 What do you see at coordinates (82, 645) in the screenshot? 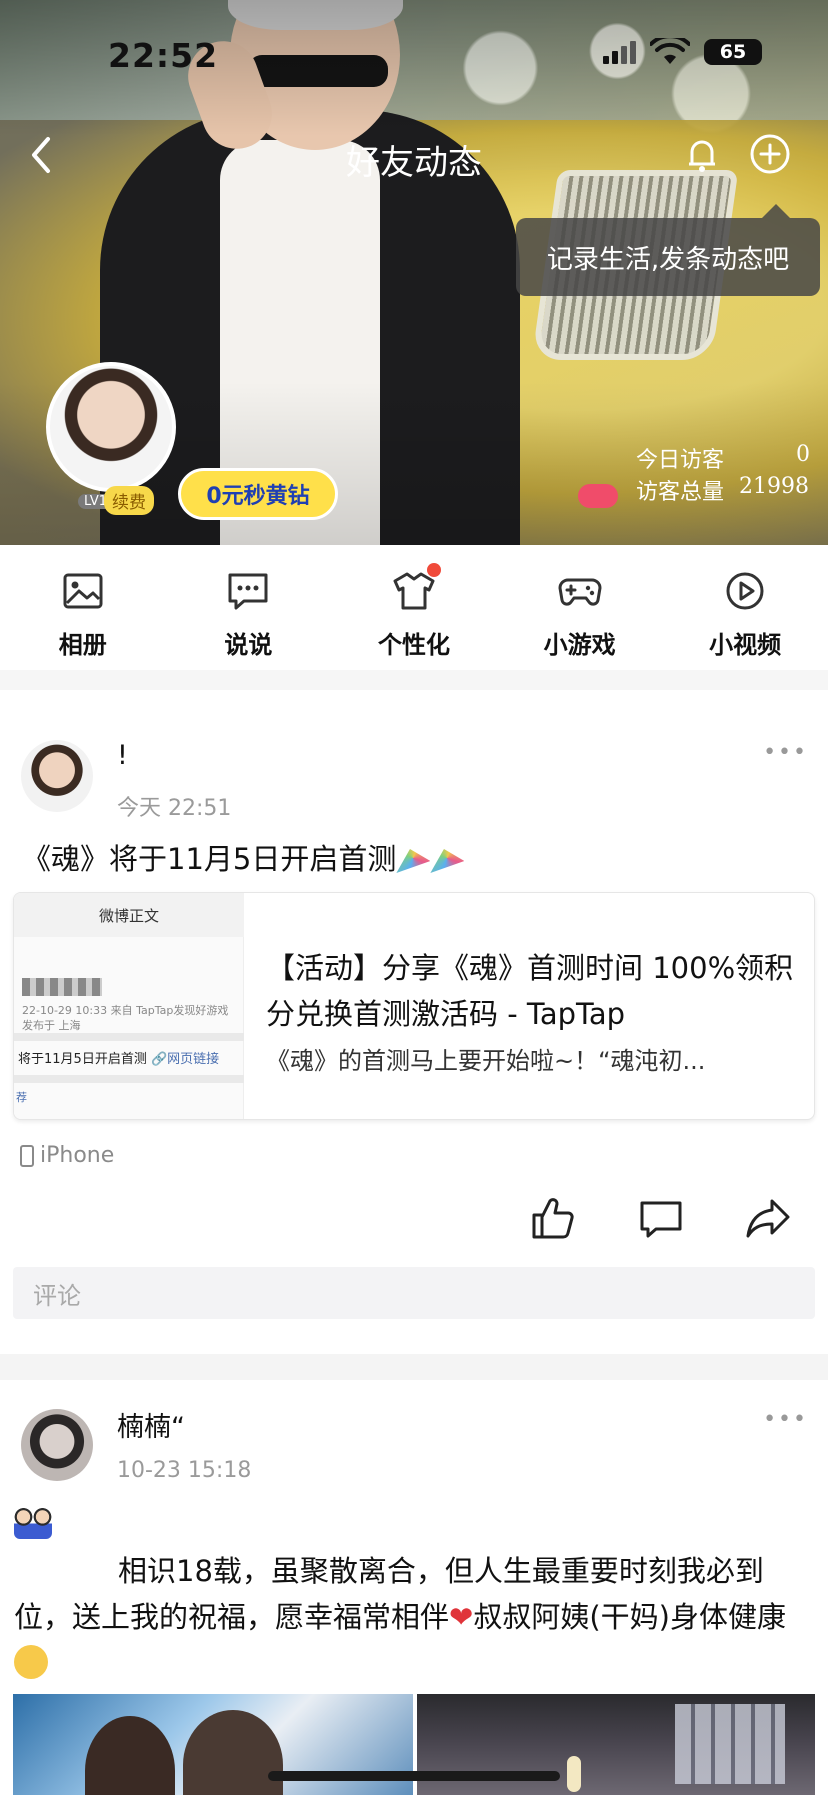
I see `action-album-label: 相册` at bounding box center [82, 645].